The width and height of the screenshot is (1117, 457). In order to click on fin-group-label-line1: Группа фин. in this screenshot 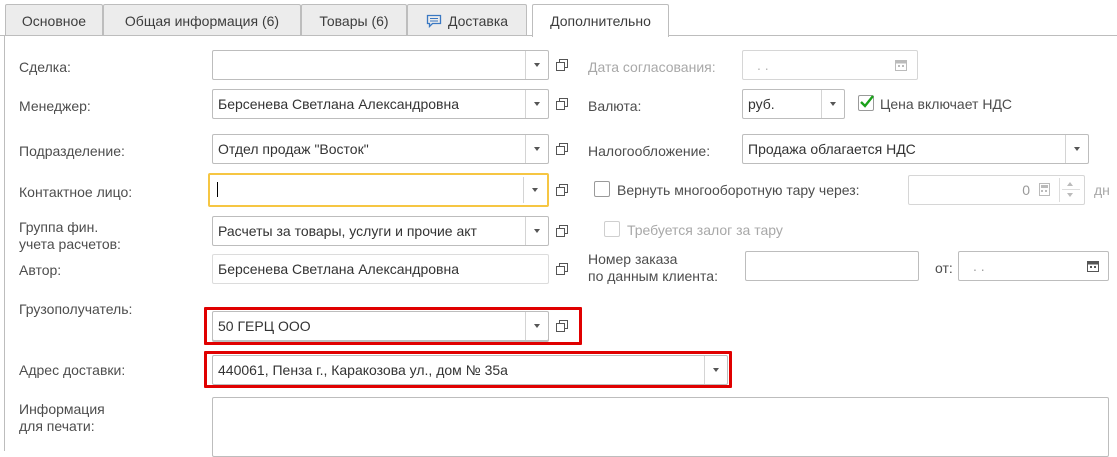, I will do `click(59, 227)`.